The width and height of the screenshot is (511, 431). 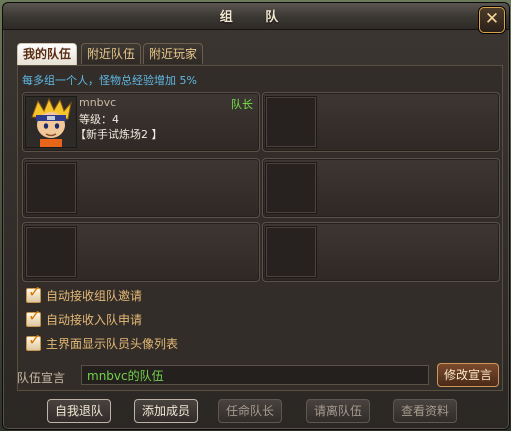 I want to click on motto-label: 队伍宣言, so click(x=41, y=378).